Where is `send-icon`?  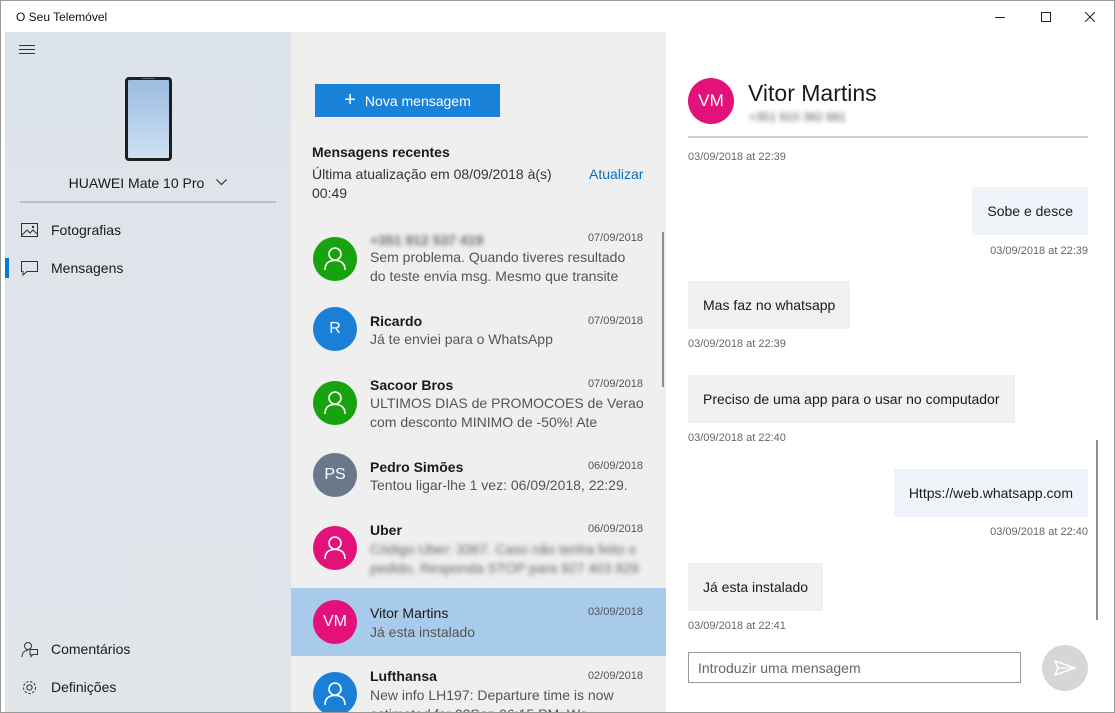
send-icon is located at coordinates (1065, 668).